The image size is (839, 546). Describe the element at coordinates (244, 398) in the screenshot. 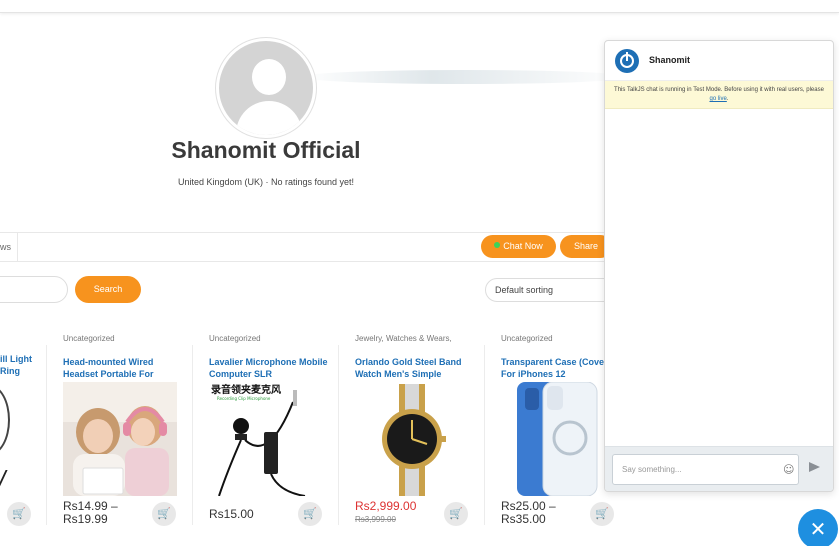

I see `mic-subcaption: Recording Clip Microphone` at that location.